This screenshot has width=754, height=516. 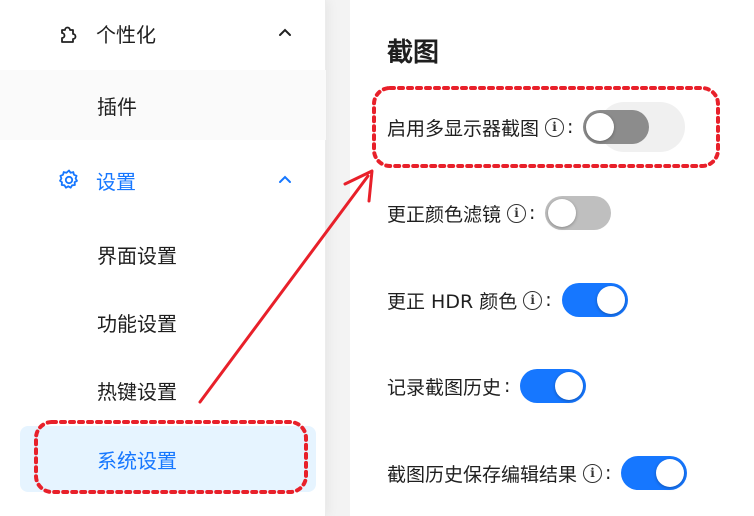 I want to click on option-label: 更正 HDR 颜色, so click(x=452, y=301).